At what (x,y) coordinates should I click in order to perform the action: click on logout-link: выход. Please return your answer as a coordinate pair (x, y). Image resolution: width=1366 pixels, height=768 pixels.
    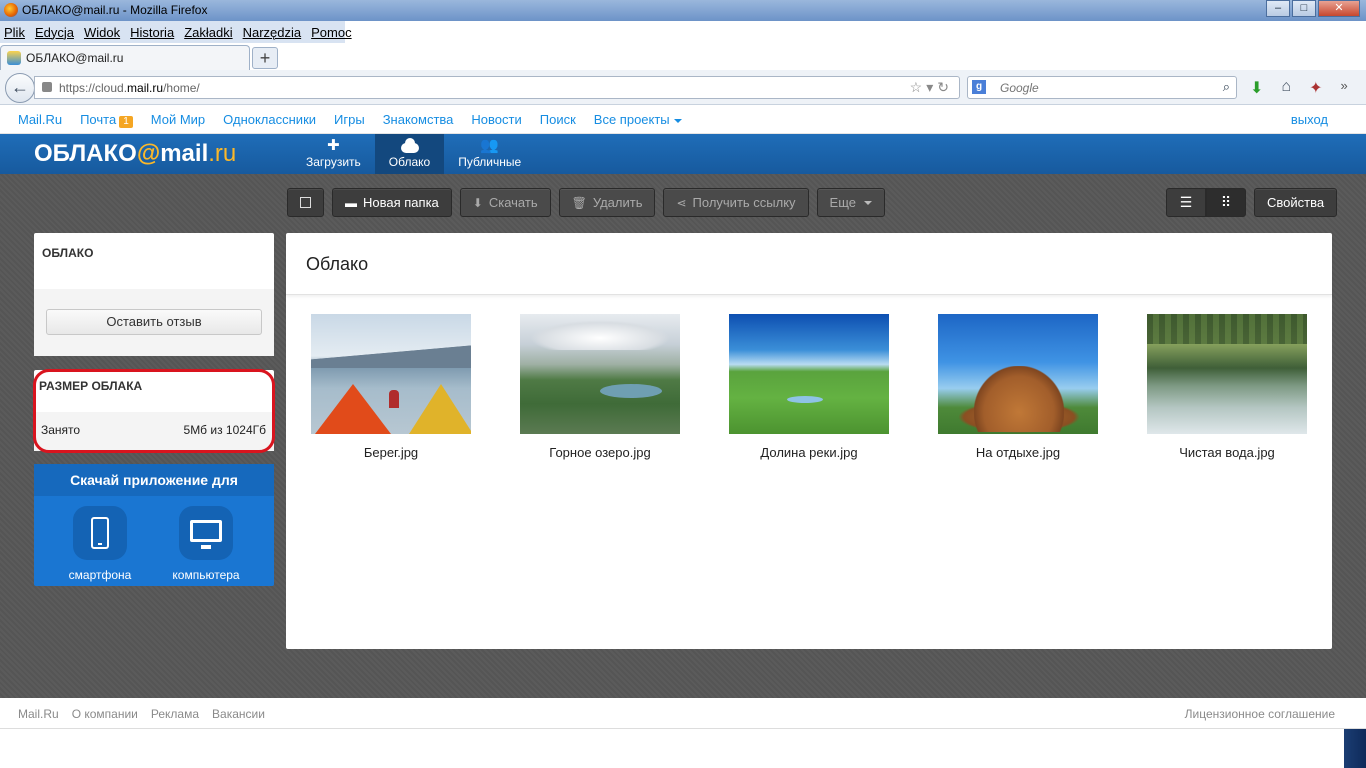
    Looking at the image, I should click on (1309, 119).